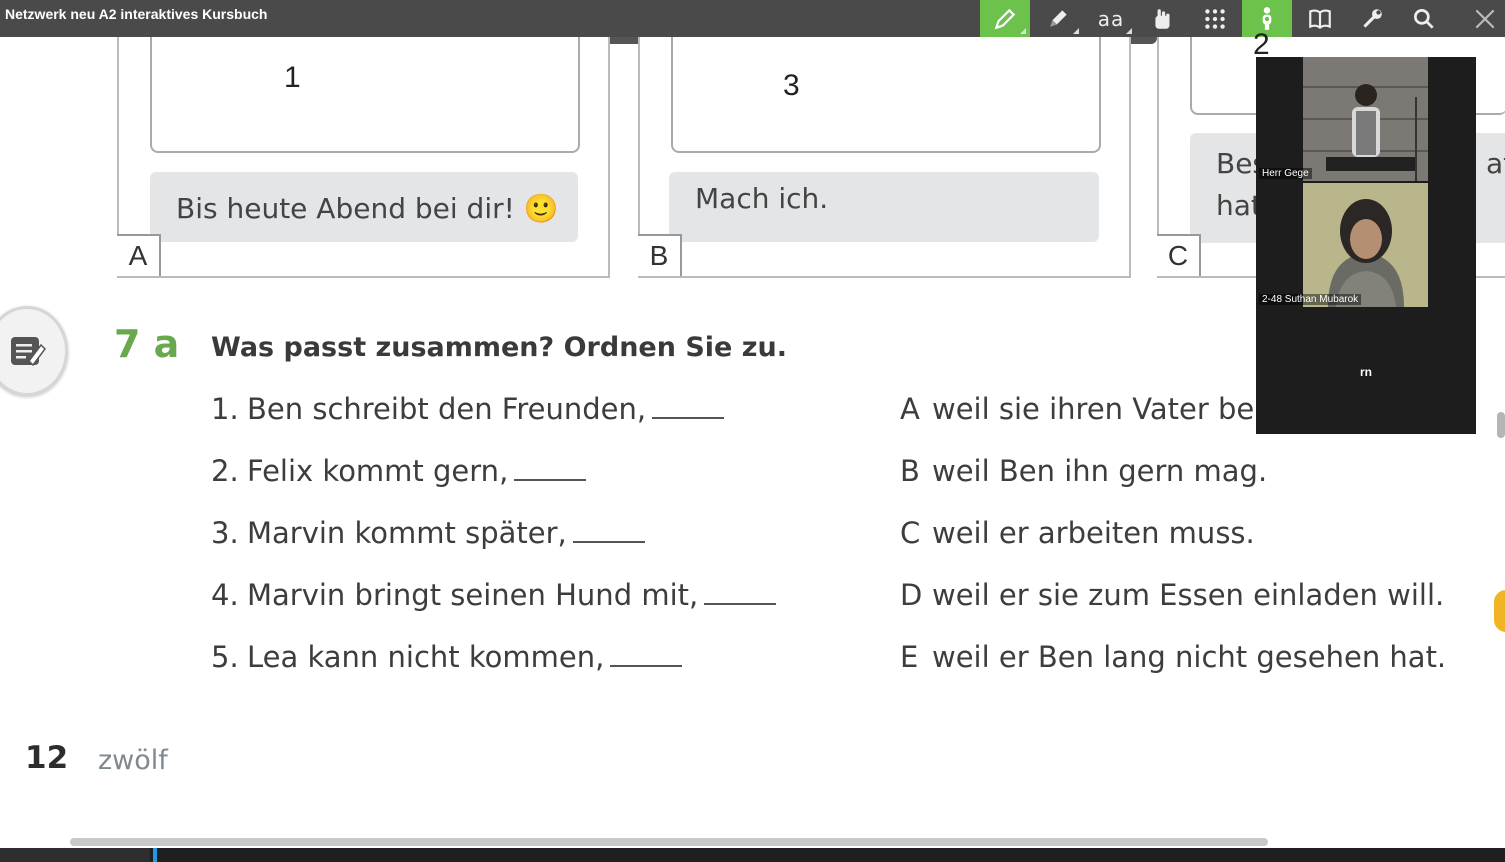 This screenshot has width=1505, height=862. What do you see at coordinates (378, 471) in the screenshot?
I see `sentence-text: Felix kommt gern,` at bounding box center [378, 471].